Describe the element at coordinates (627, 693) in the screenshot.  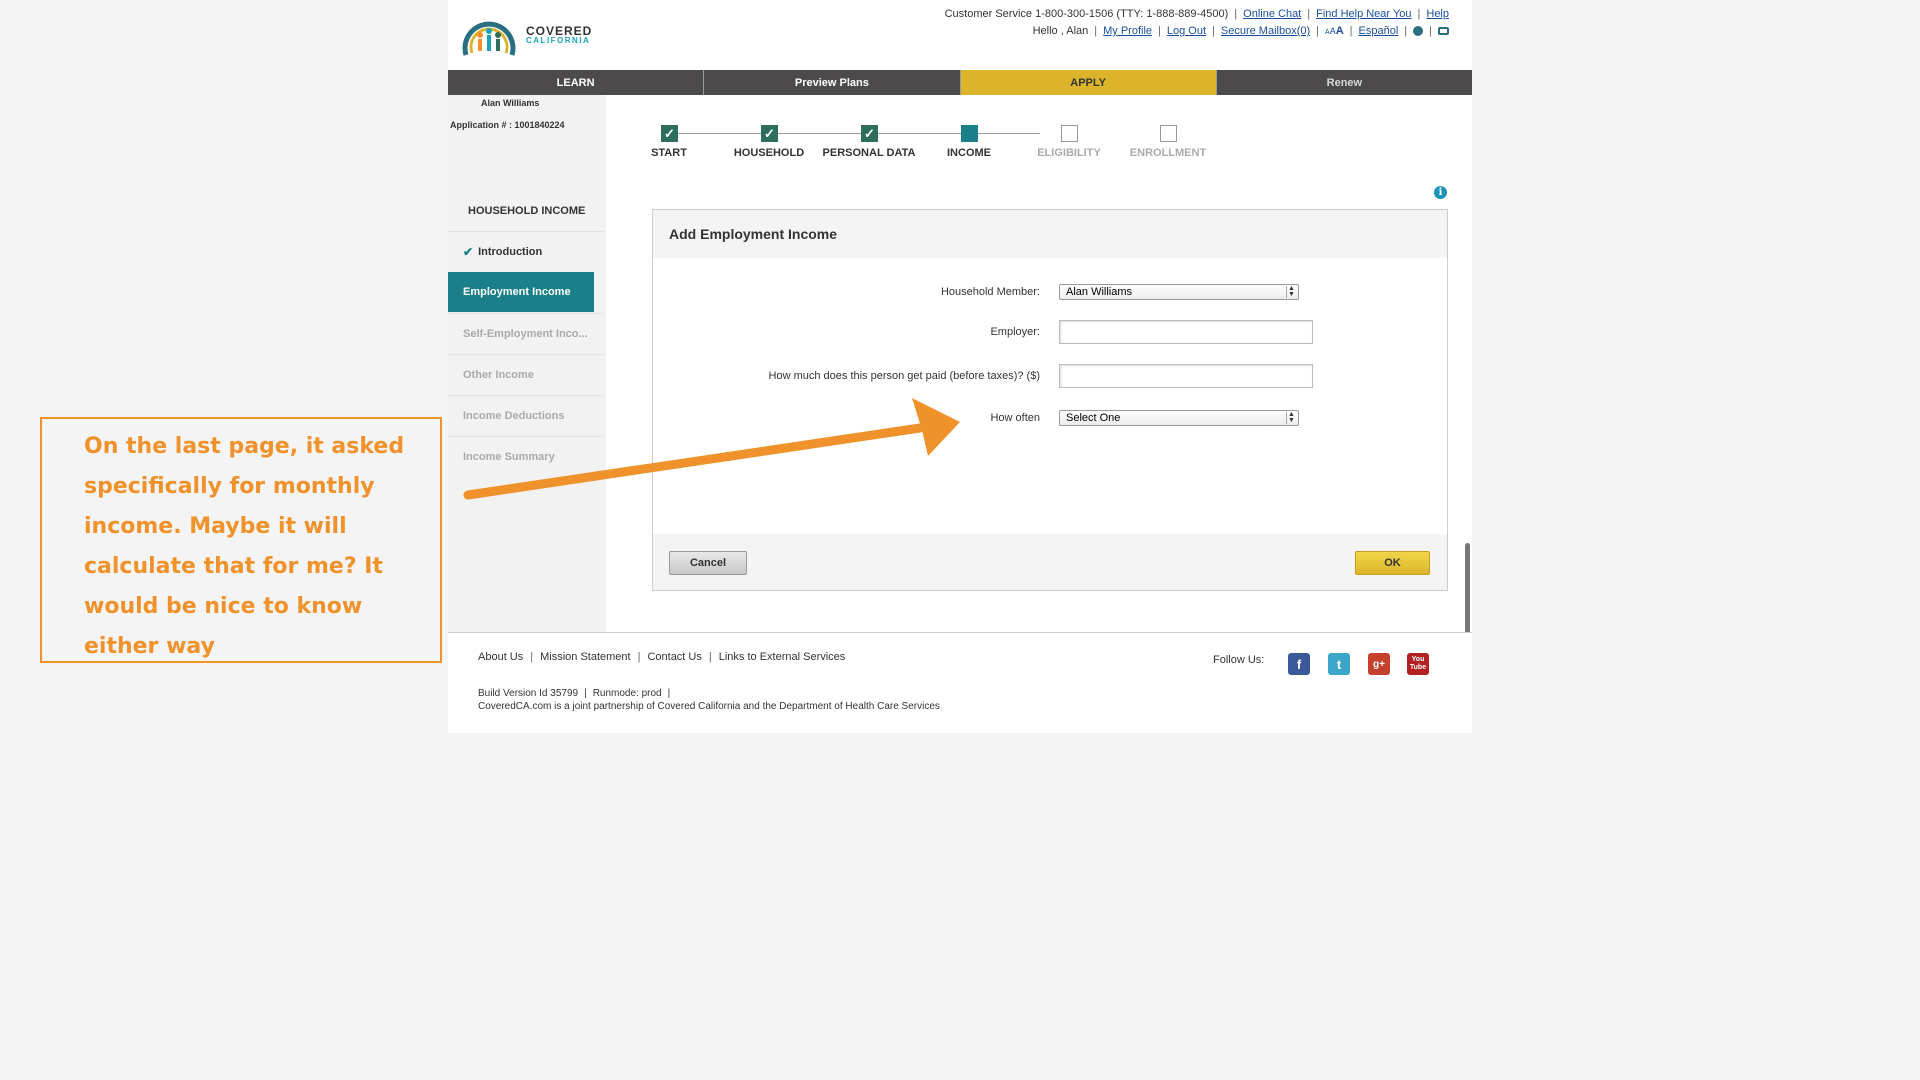
I see `runmode: Runmode: prod` at that location.